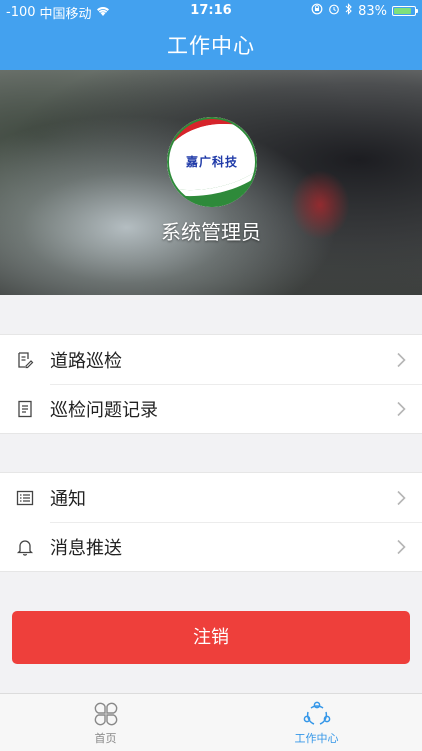 The height and width of the screenshot is (751, 422). I want to click on menu-item-push-messages: 消息推送, so click(211, 546).